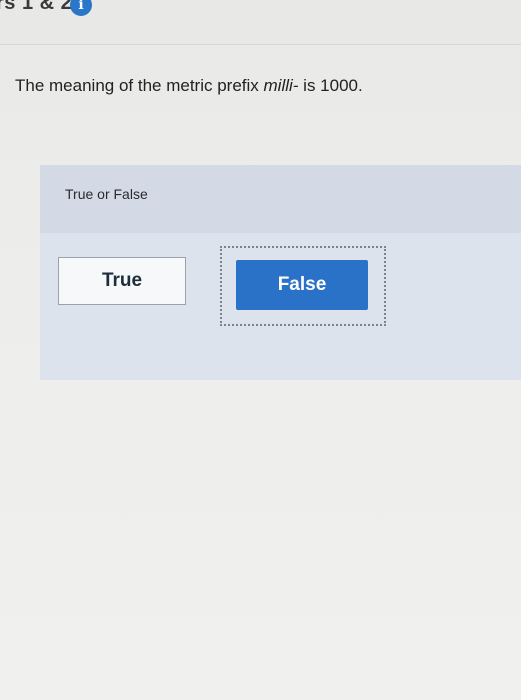 Image resolution: width=521 pixels, height=700 pixels. Describe the element at coordinates (330, 85) in the screenshot. I see `question-suffix: is 1000.` at that location.